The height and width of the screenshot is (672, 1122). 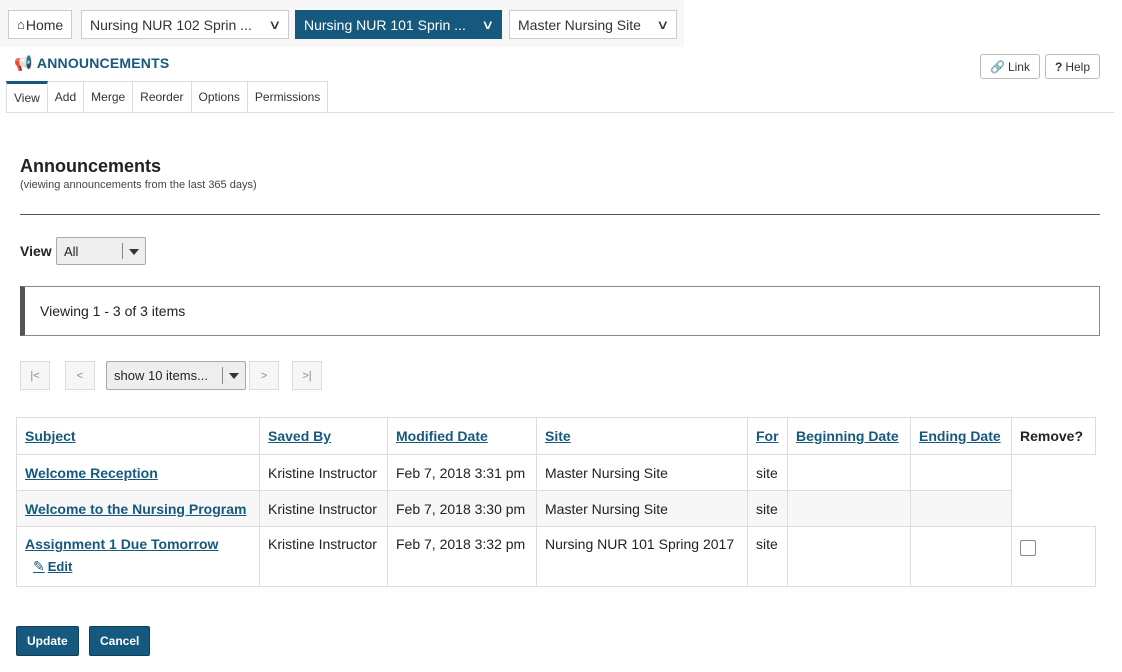 I want to click on site-tab-nur102: Nursing NUR 102 Sprin ... ∨, so click(x=185, y=24).